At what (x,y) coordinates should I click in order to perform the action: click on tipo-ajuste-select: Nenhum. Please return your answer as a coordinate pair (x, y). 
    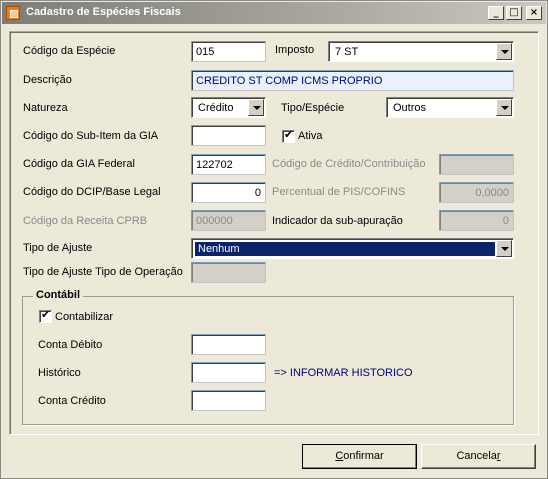
    Looking at the image, I should click on (352, 248).